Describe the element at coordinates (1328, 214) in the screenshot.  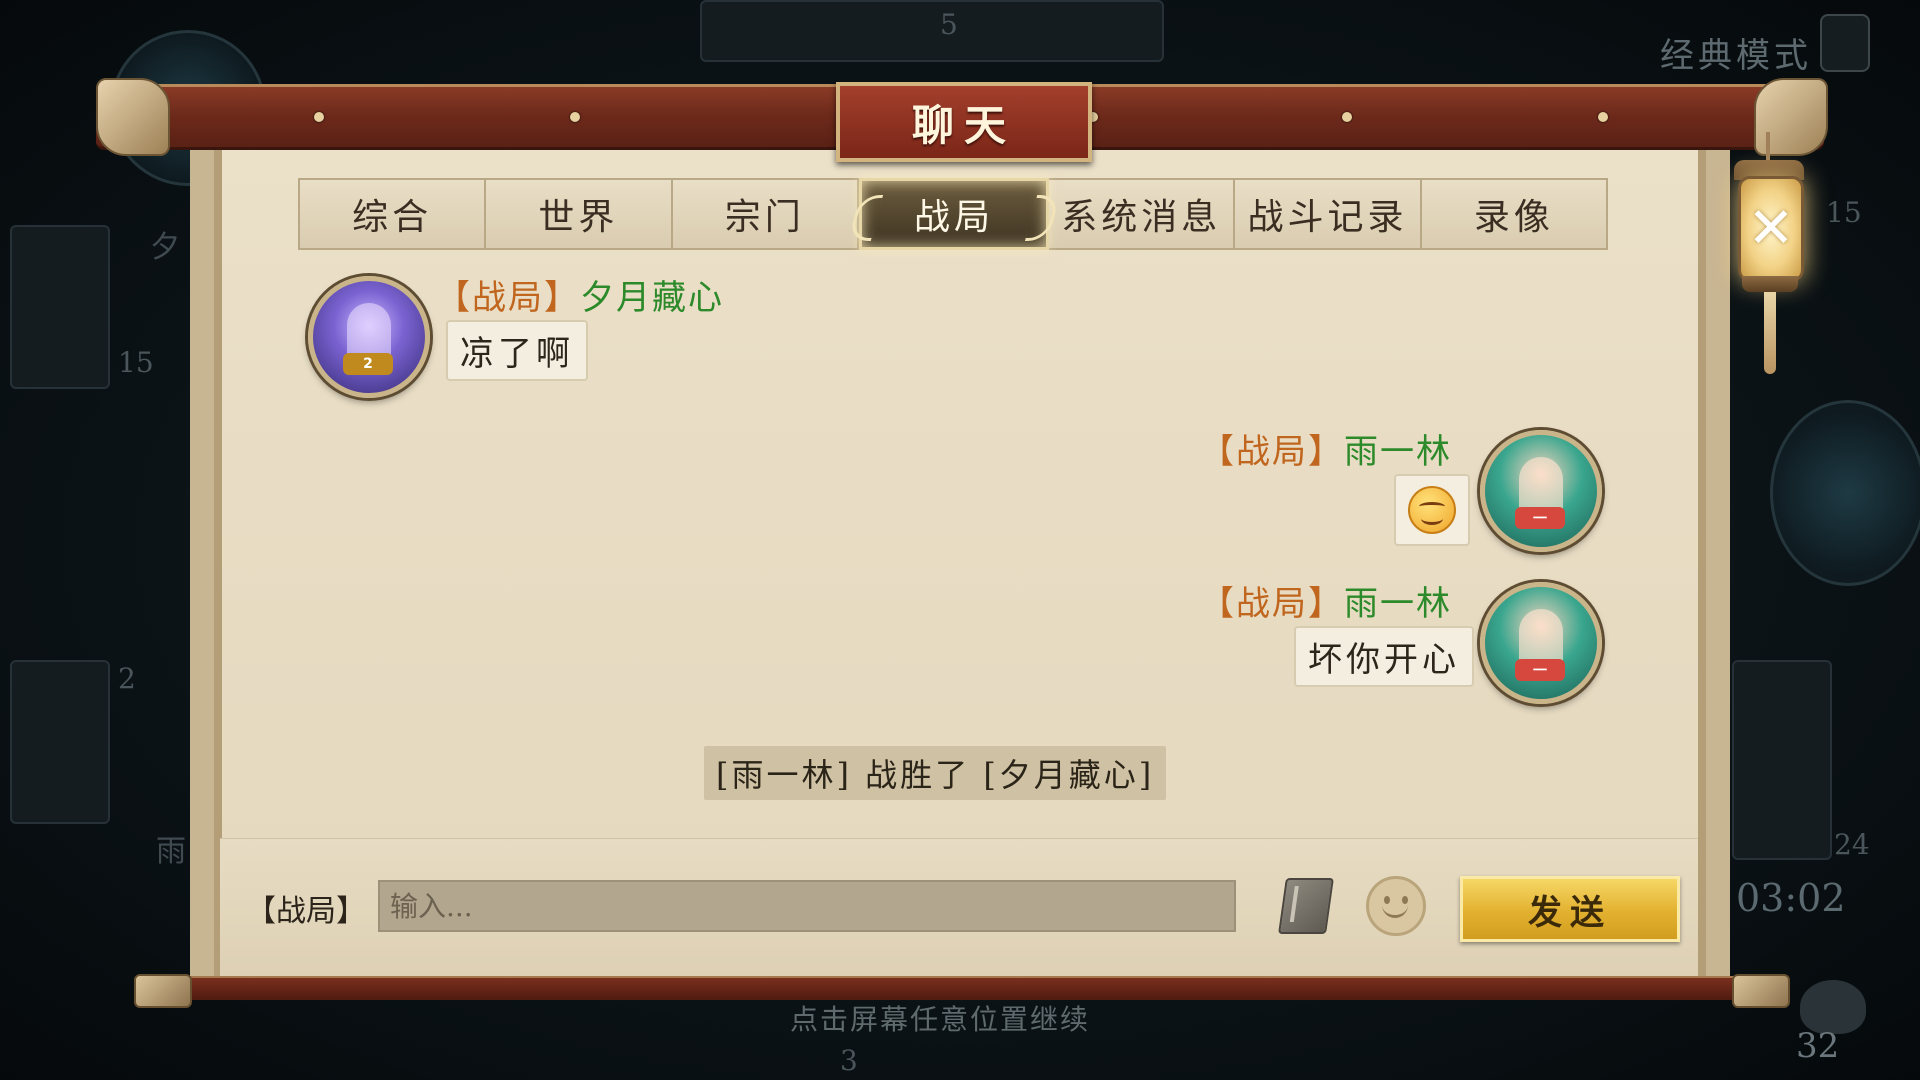
I see `tab-battle-log: 战斗记录` at that location.